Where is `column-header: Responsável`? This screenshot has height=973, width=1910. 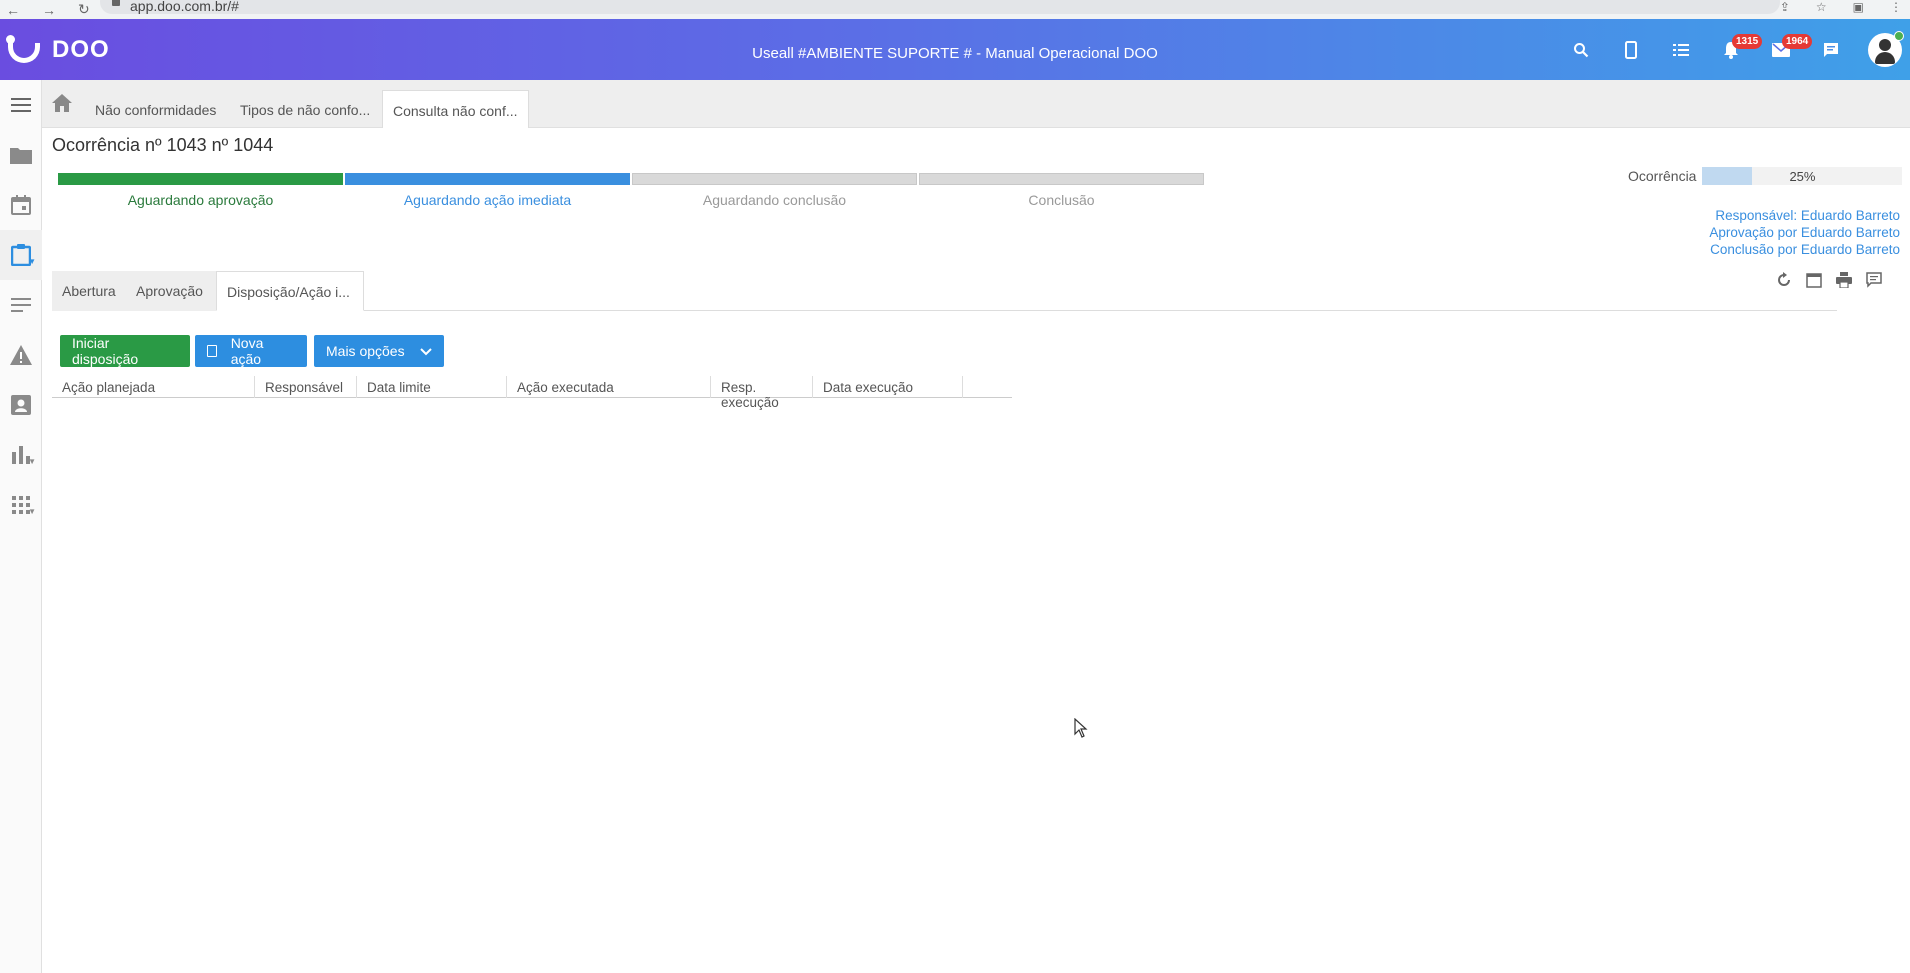
column-header: Responsável is located at coordinates (306, 387).